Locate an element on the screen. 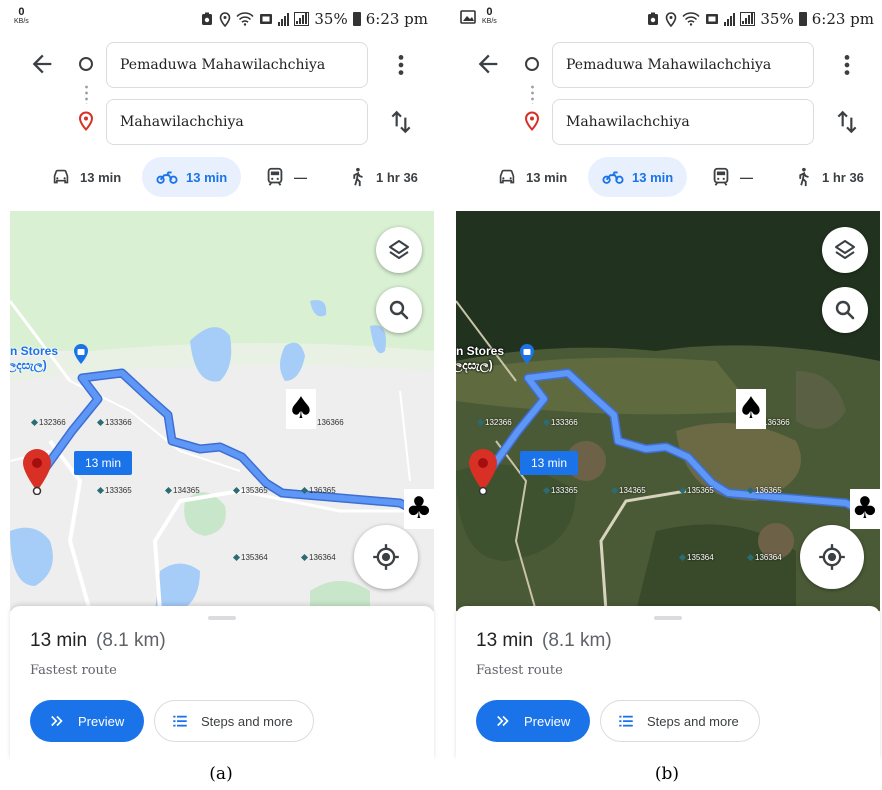 Image resolution: width=882 pixels, height=790 pixels. panel-caption-a: (a) is located at coordinates (221, 774).